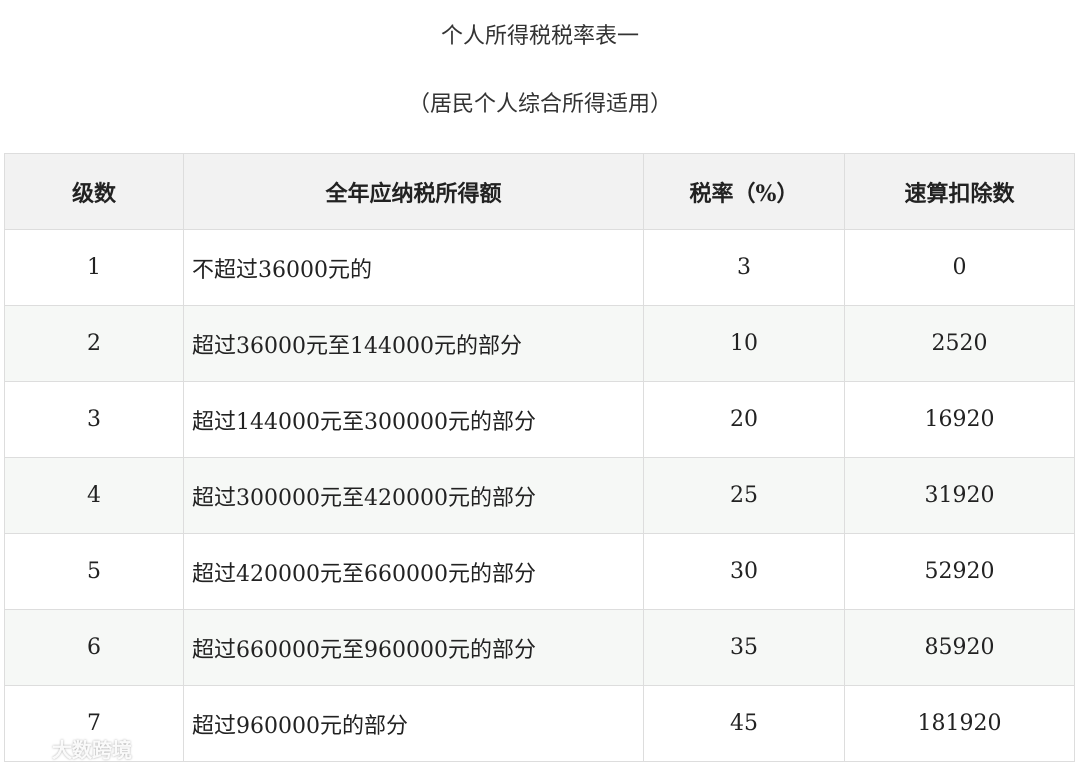 The width and height of the screenshot is (1080, 769). I want to click on cell-quick-deduction: 16920, so click(959, 419).